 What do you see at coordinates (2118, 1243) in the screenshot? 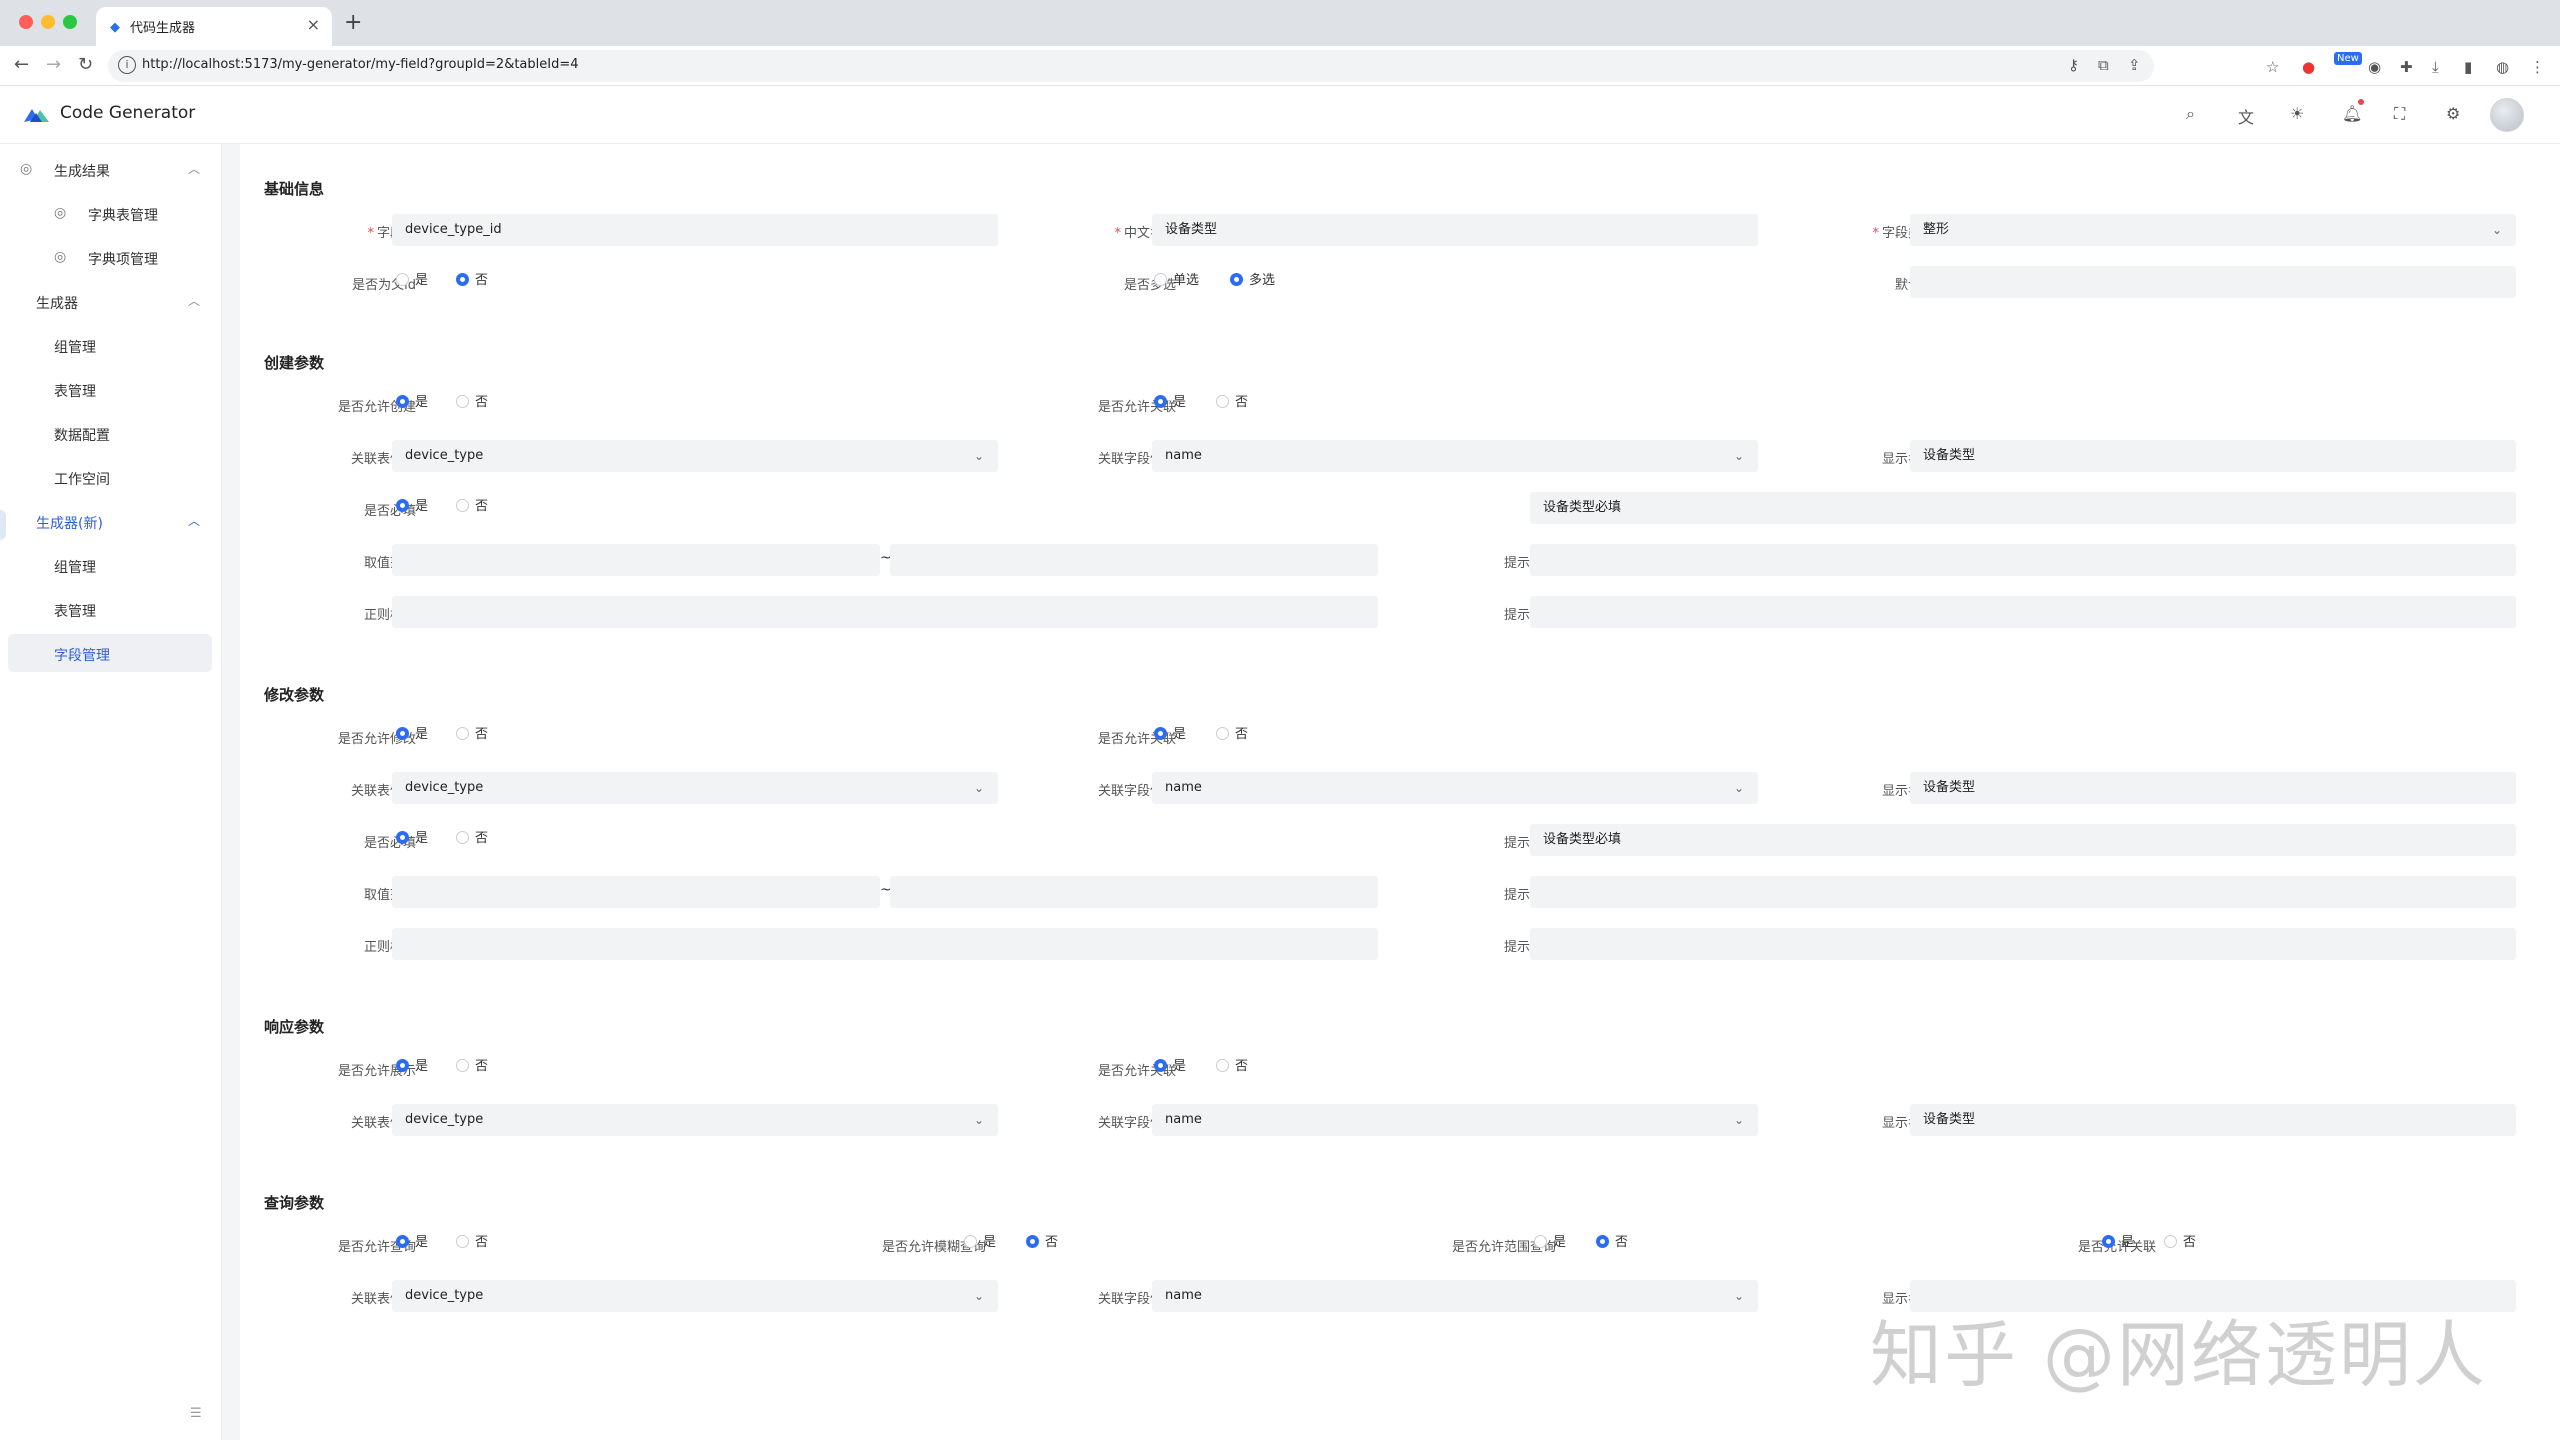
I see `query-assoc-yes-radio: 是` at bounding box center [2118, 1243].